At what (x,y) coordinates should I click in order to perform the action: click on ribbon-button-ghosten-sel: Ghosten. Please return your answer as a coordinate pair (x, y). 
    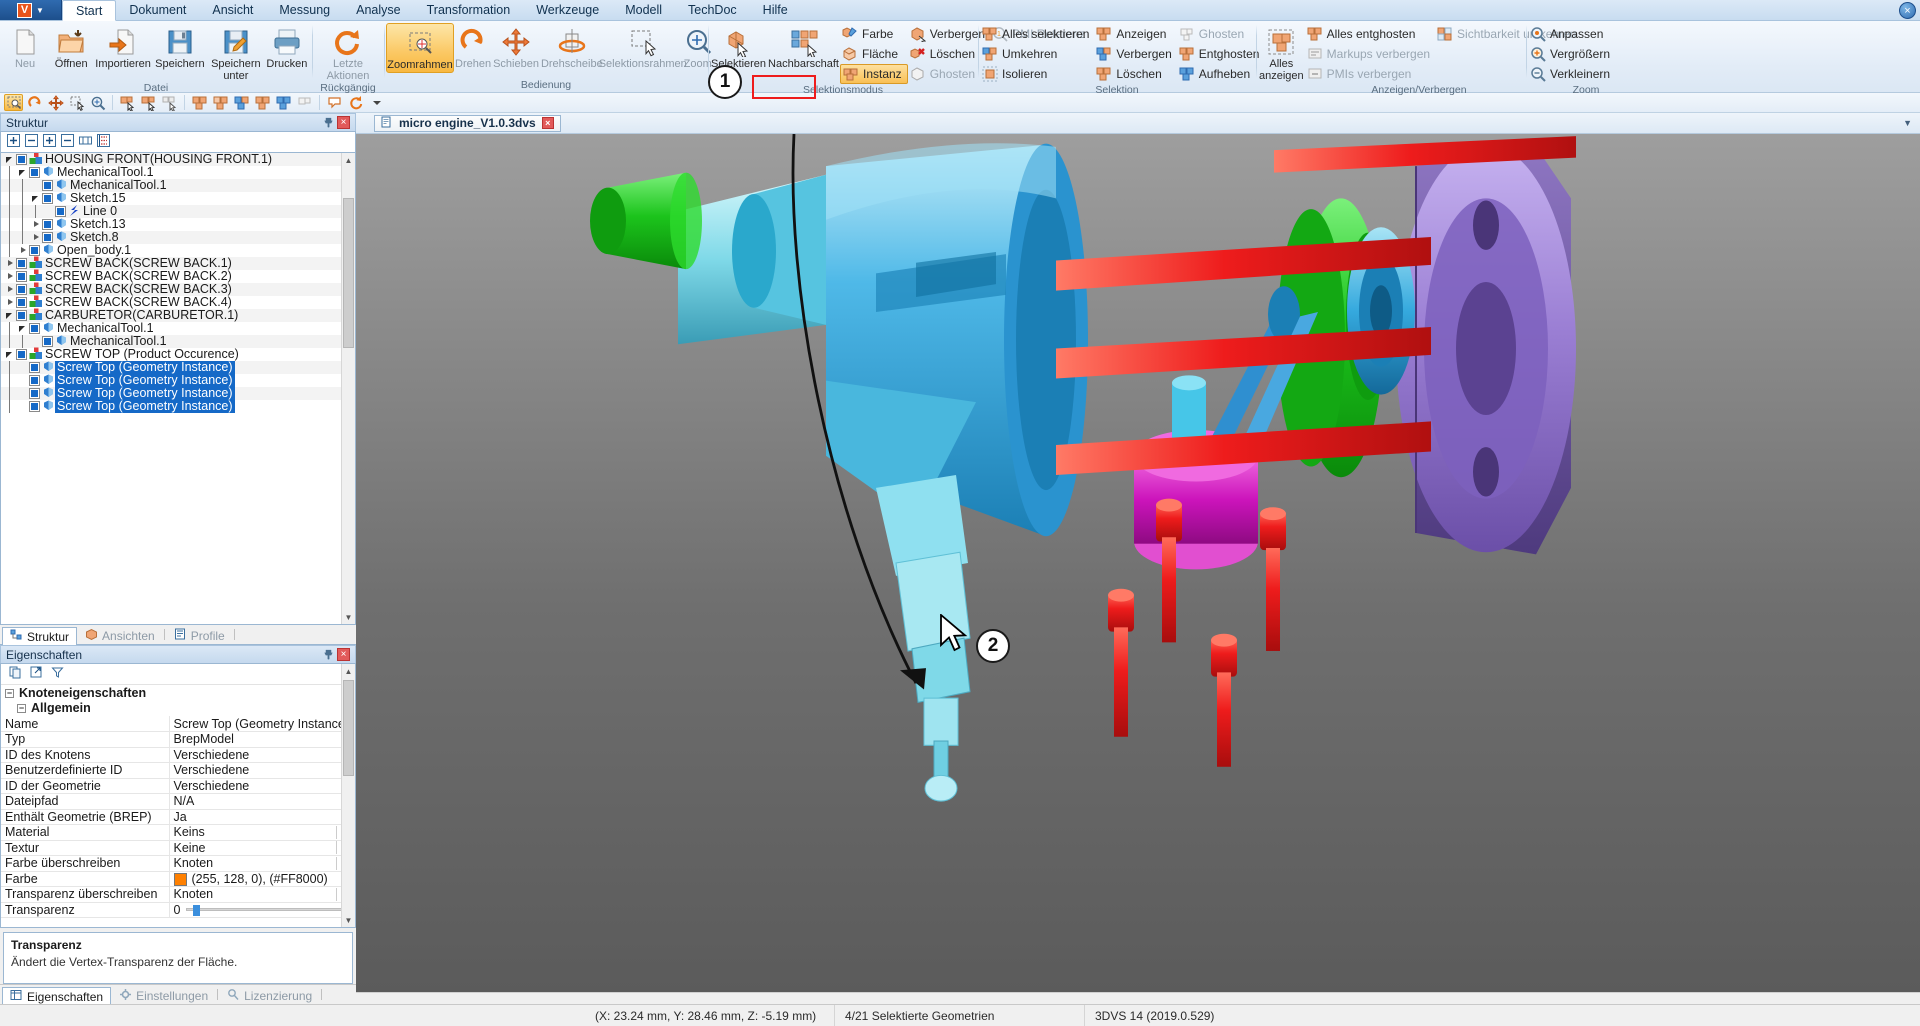
    Looking at the image, I should click on (1221, 34).